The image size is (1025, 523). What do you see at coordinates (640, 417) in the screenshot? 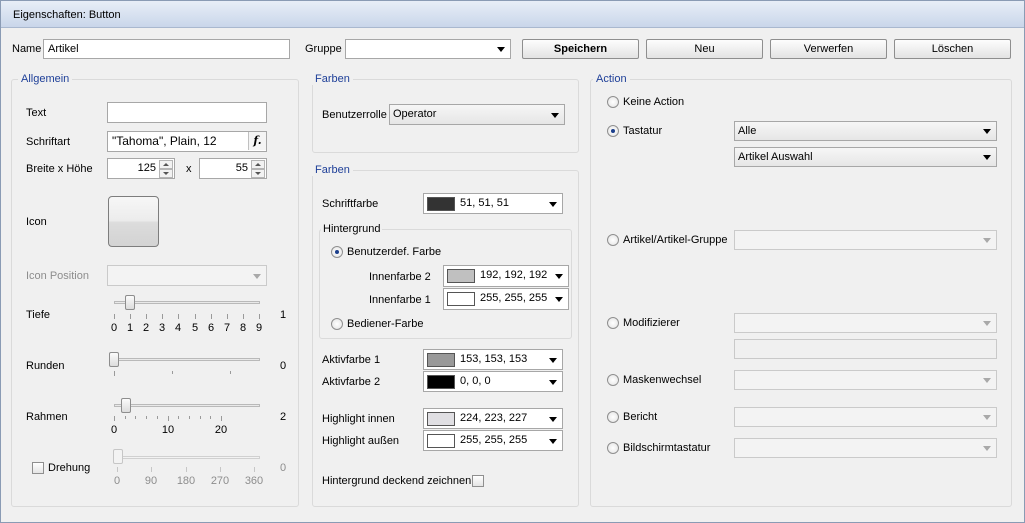
I see `report-label: Bericht` at bounding box center [640, 417].